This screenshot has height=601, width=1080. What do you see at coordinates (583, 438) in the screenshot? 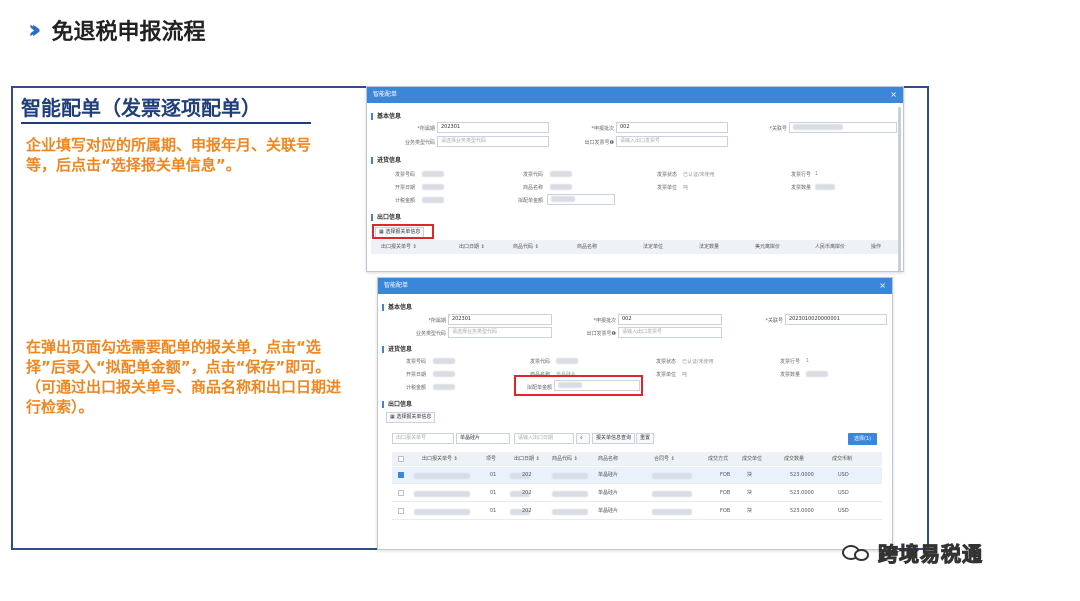
I see `search-icon: ⌕` at bounding box center [583, 438].